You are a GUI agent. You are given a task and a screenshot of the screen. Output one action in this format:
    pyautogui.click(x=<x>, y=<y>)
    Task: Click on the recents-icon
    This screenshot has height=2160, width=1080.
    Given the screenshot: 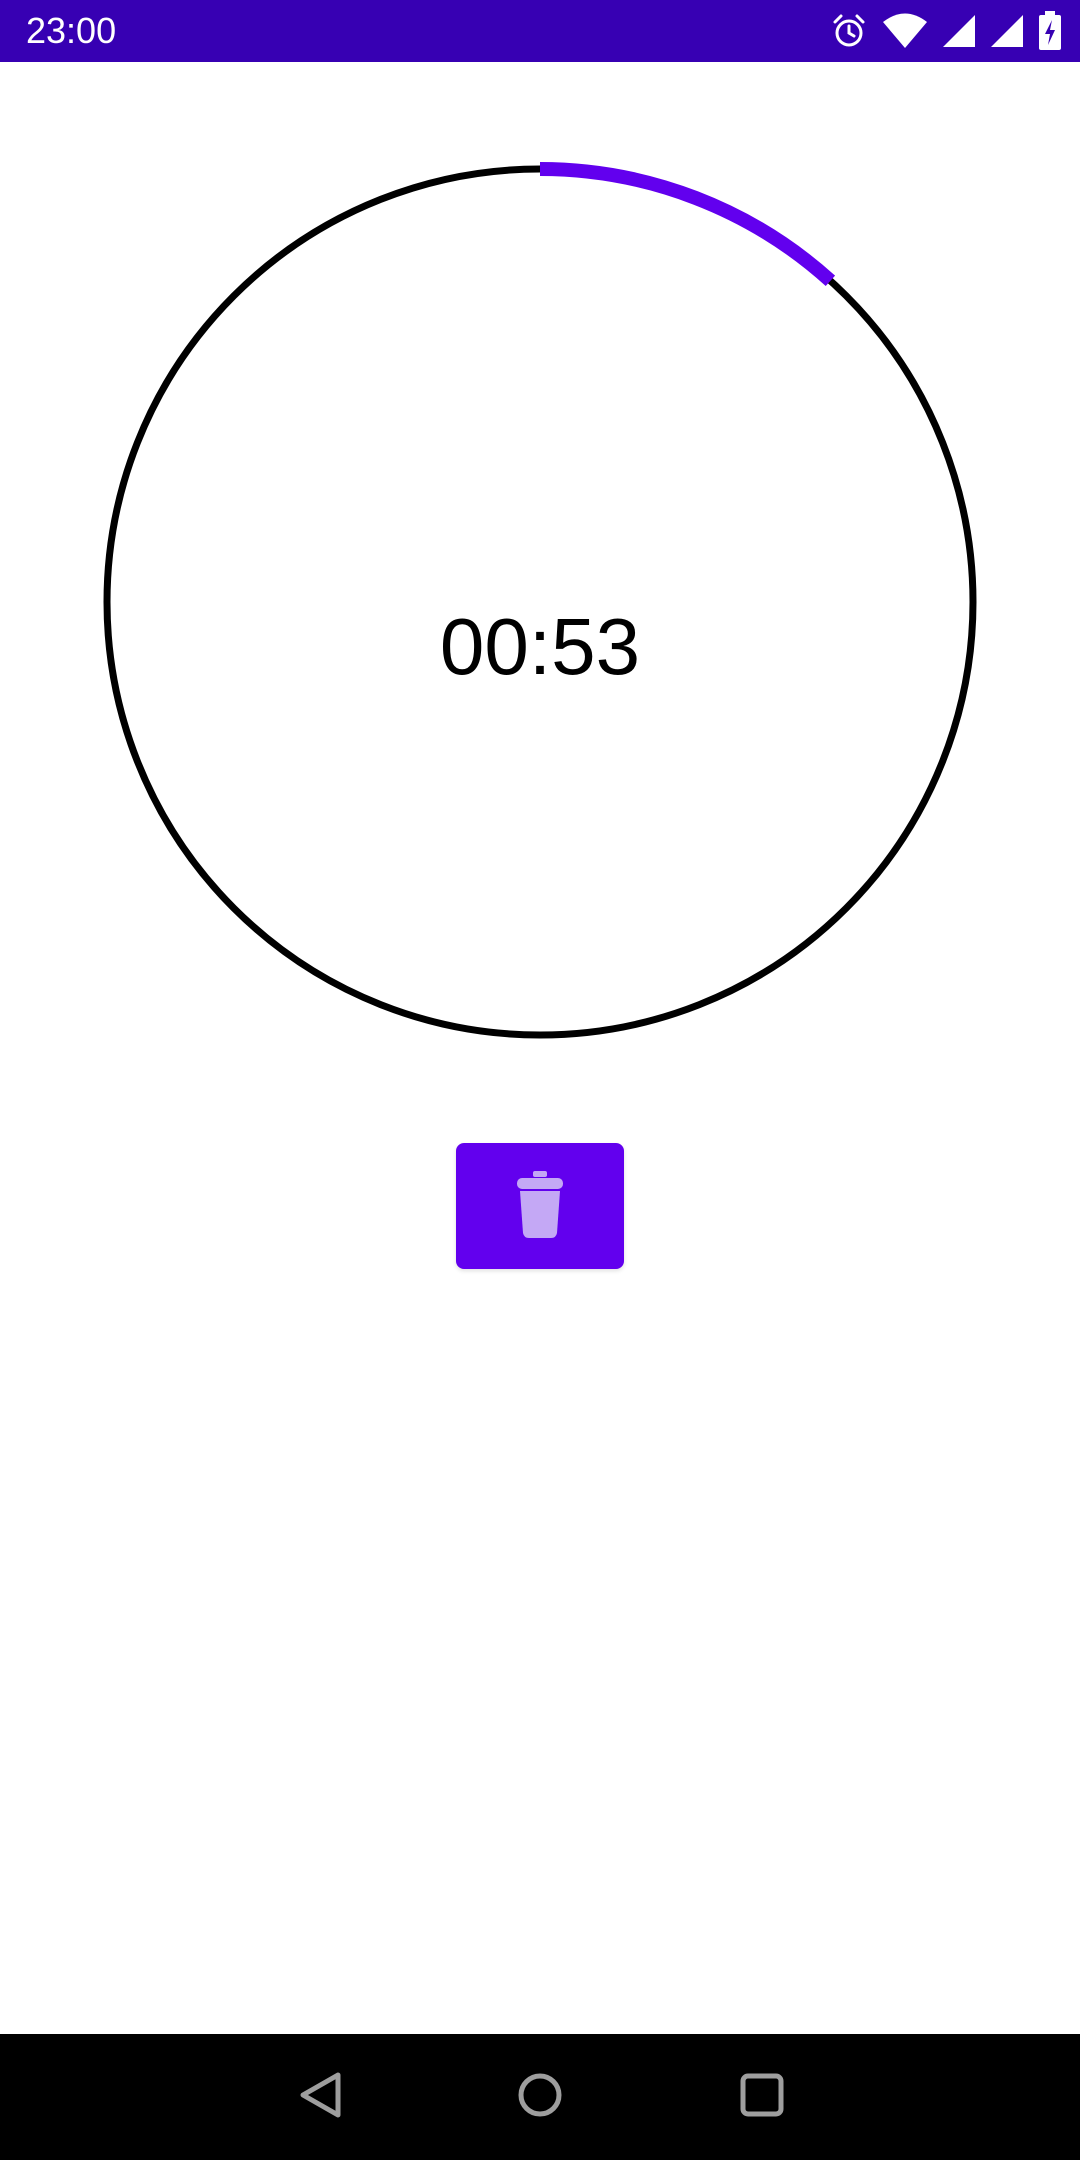 What is the action you would take?
    pyautogui.click(x=762, y=2097)
    